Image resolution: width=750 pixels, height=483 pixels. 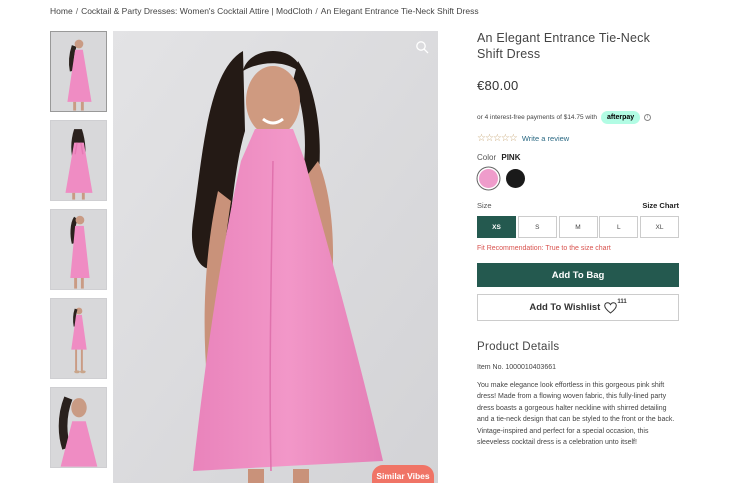 I want to click on model-full-image, so click(x=78, y=338).